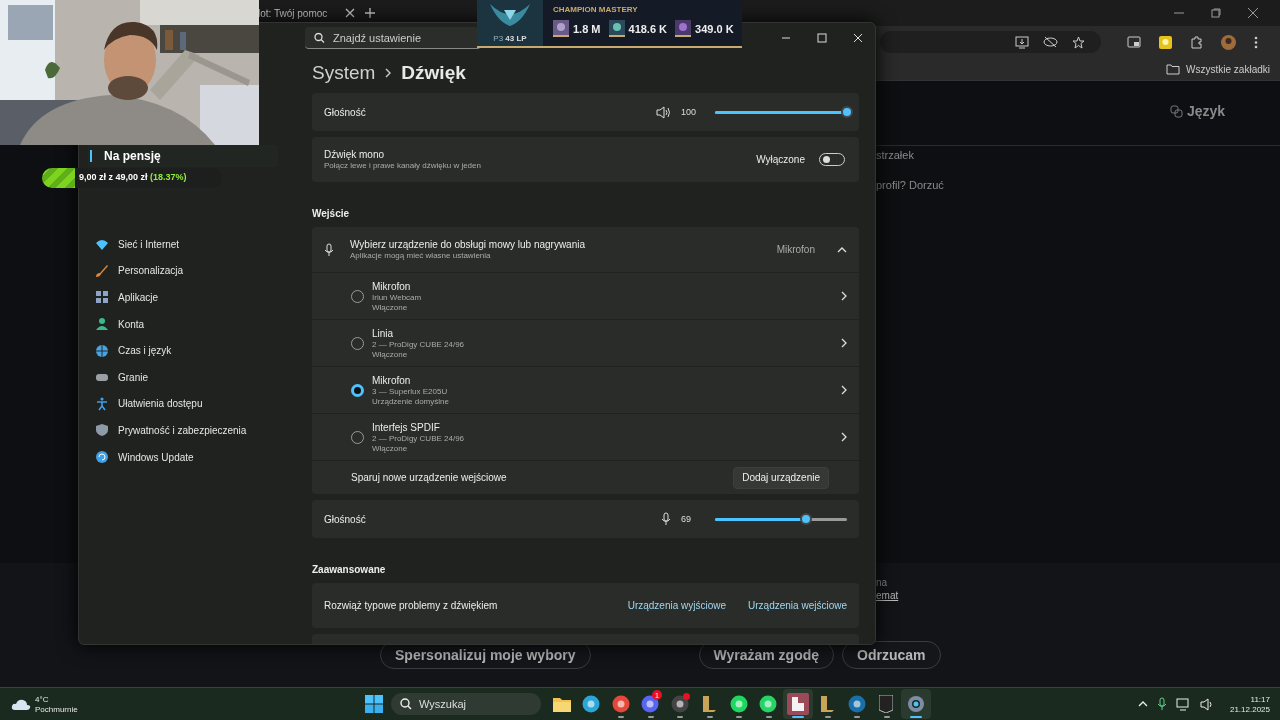 Image resolution: width=1280 pixels, height=720 pixels. Describe the element at coordinates (585, 343) in the screenshot. I see `device-option: Linia 2 — ProDigy CUBE 24/96 Włączone` at that location.